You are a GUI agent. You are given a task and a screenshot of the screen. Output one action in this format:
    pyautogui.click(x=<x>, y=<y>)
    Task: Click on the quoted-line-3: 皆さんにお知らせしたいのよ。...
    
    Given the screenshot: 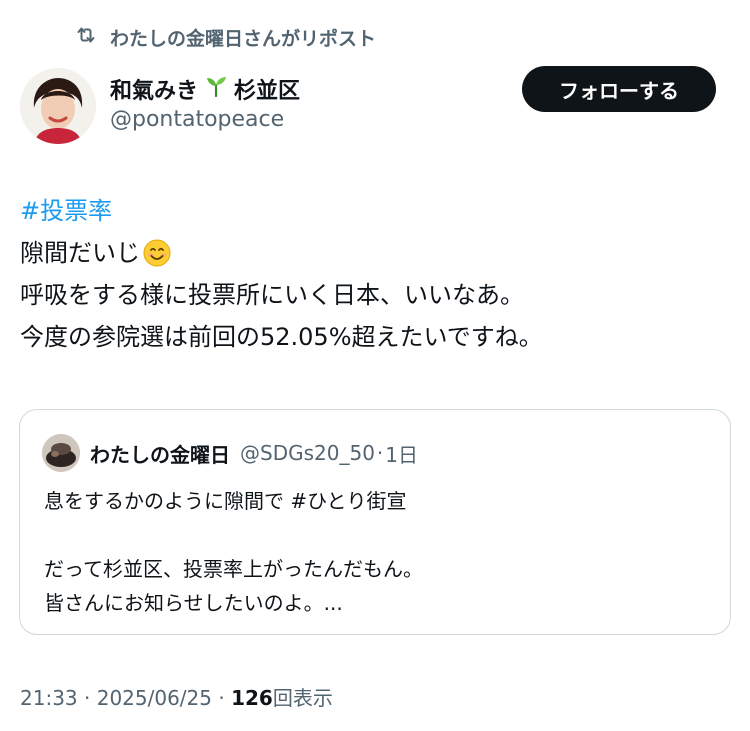 What is the action you would take?
    pyautogui.click(x=193, y=603)
    